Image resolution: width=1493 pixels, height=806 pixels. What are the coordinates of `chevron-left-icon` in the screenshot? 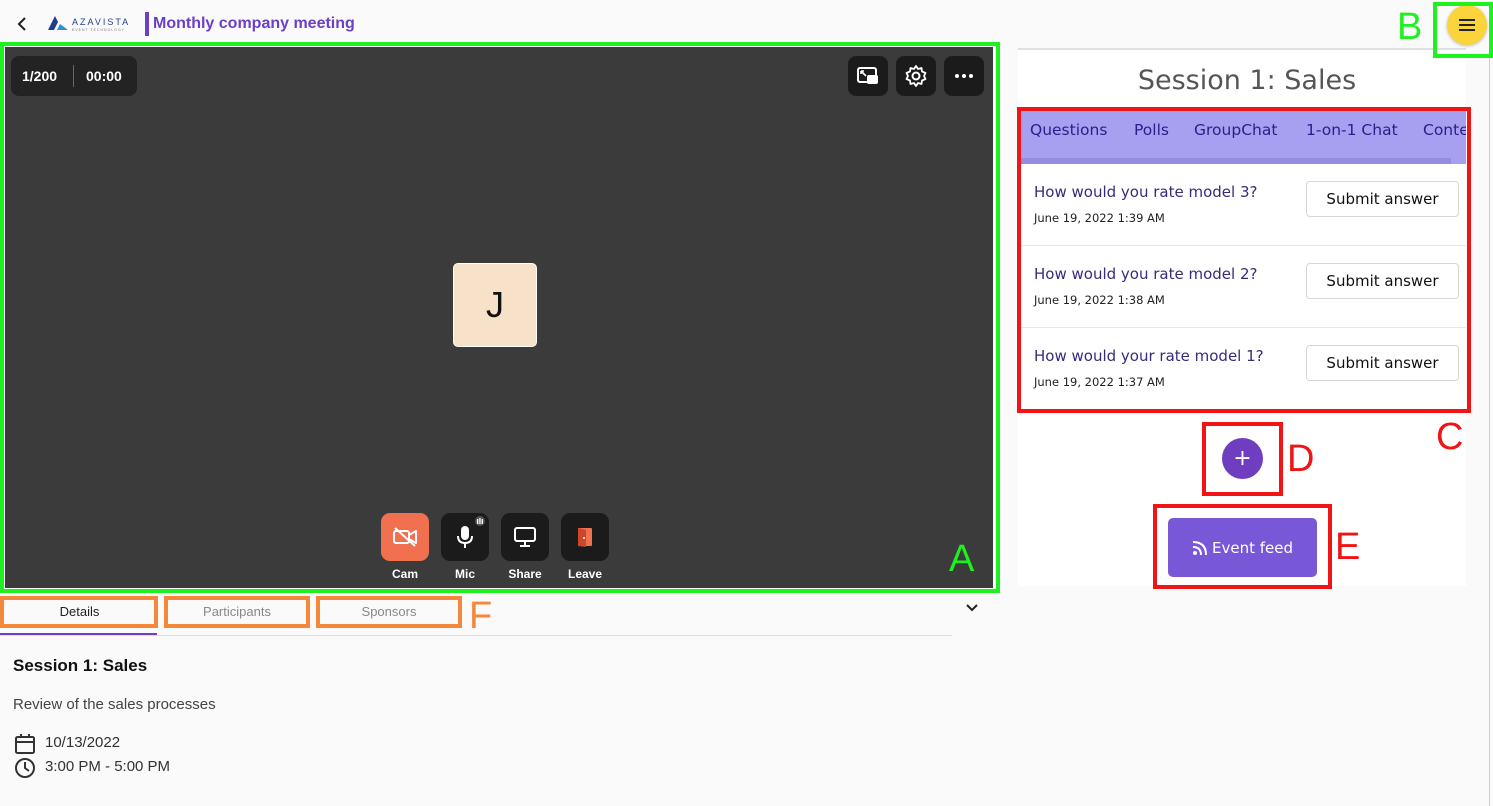 It's located at (21, 24).